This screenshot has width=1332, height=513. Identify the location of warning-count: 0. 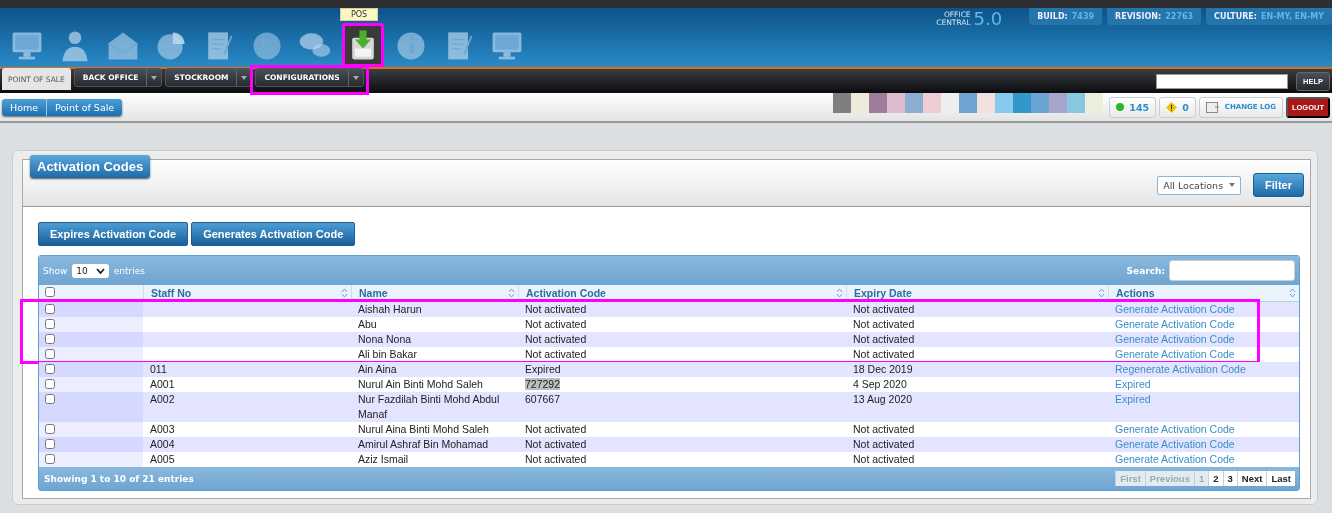
(1177, 107).